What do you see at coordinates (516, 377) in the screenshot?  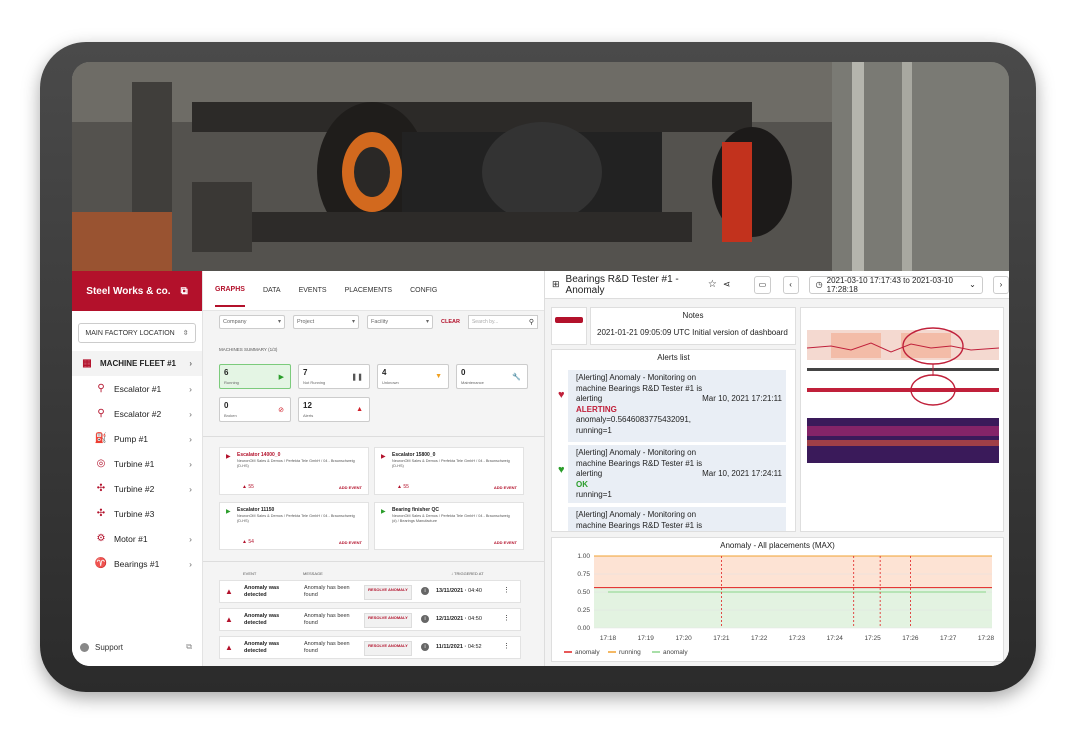 I see `wrench-icon: 🔧` at bounding box center [516, 377].